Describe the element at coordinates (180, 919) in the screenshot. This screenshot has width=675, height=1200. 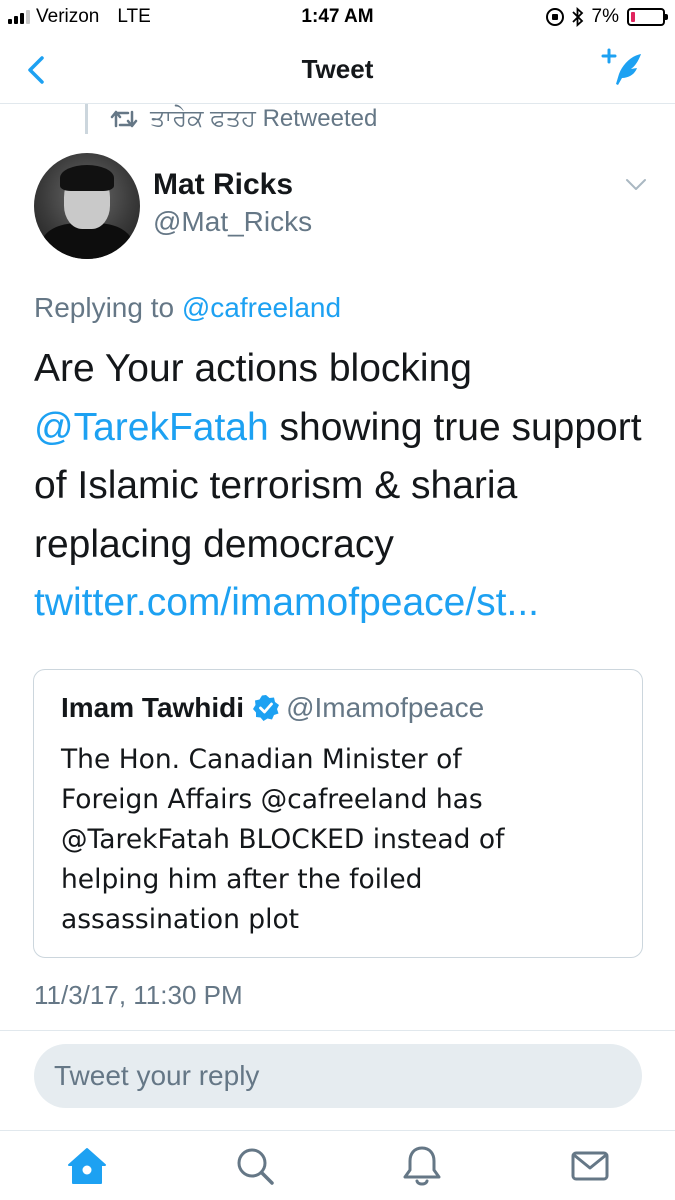
I see `quoted-line: assassination plot` at that location.